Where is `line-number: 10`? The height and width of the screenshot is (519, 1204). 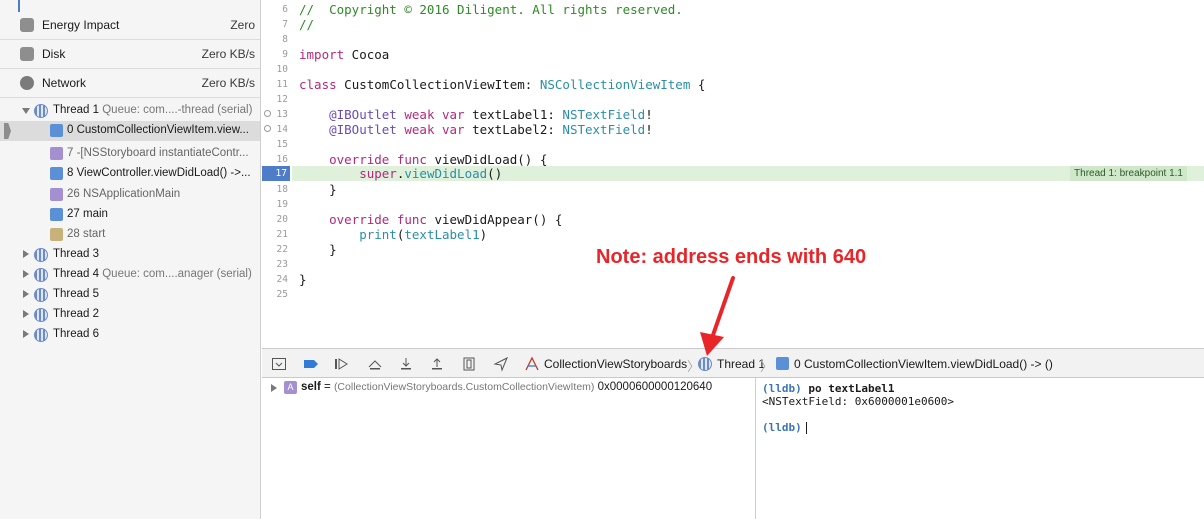 line-number: 10 is located at coordinates (282, 69).